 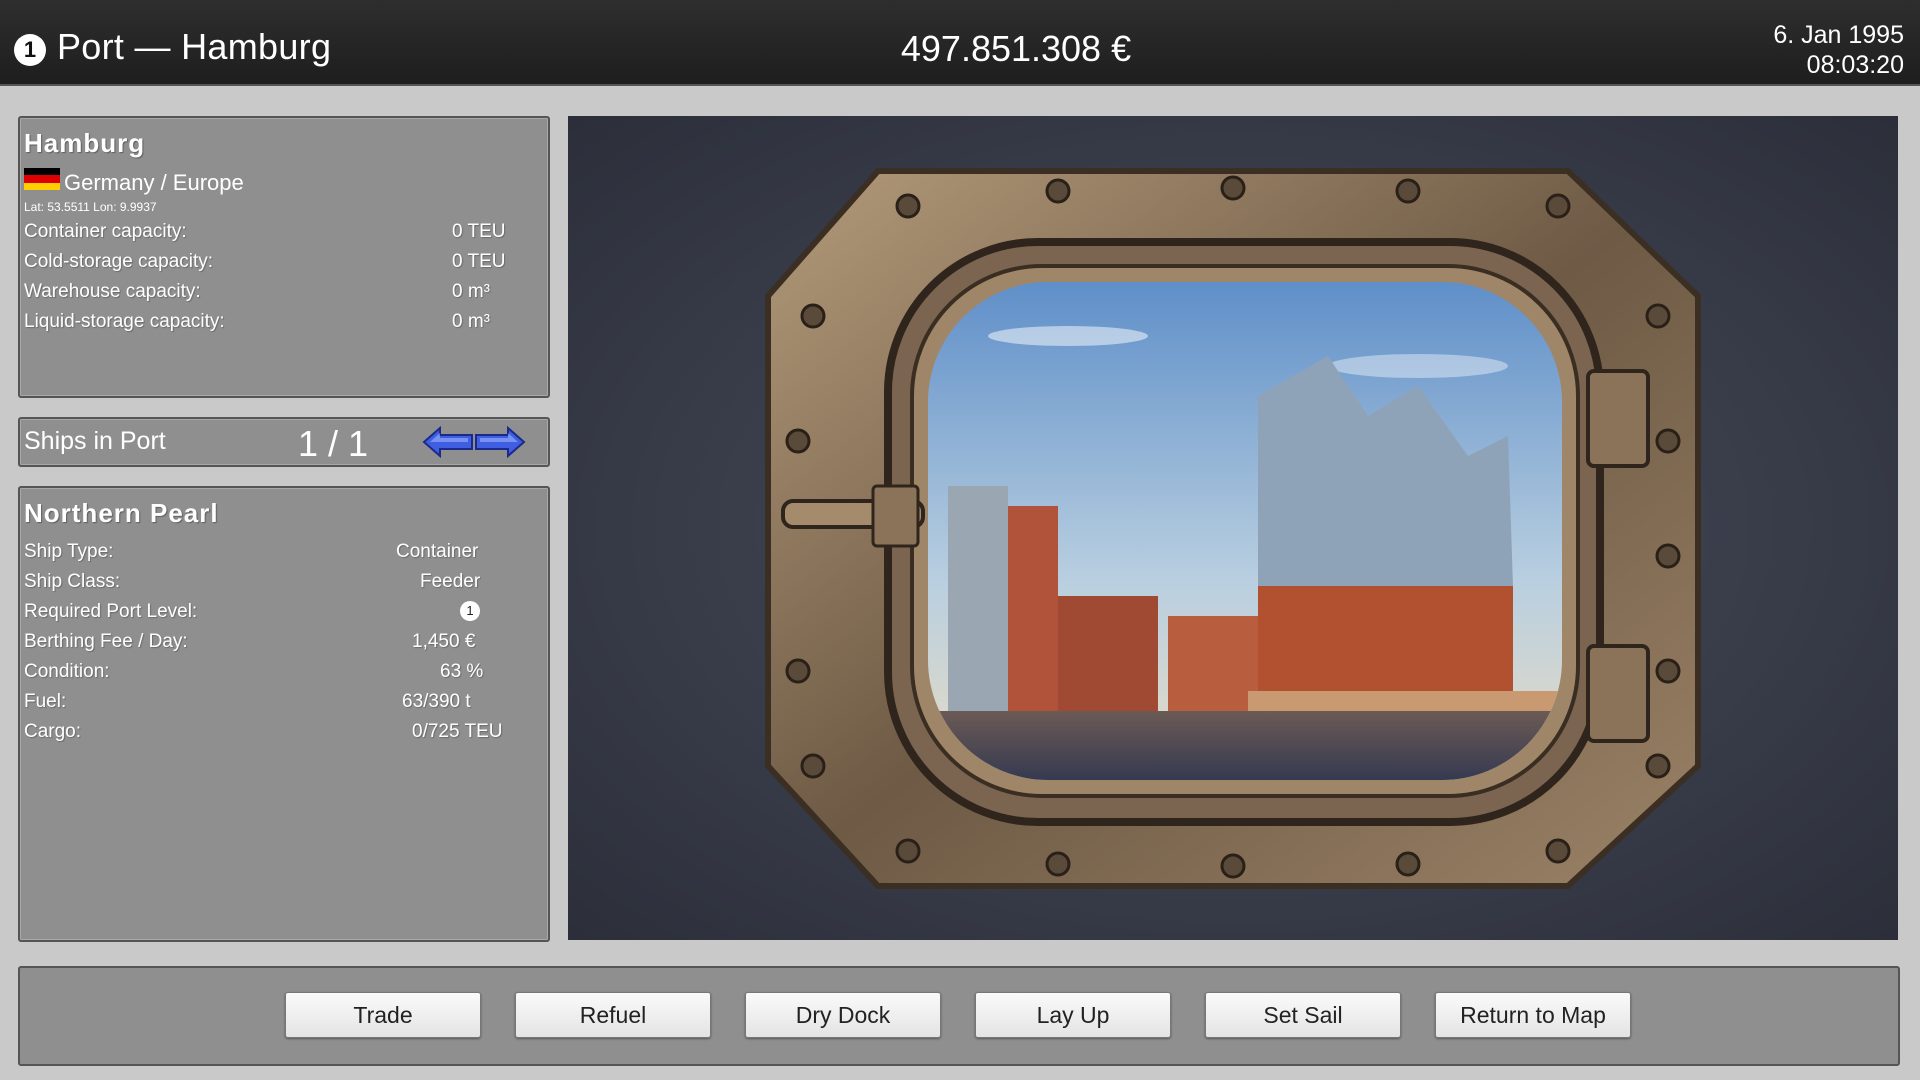 I want to click on ship-class-value: Feeder, so click(x=450, y=581).